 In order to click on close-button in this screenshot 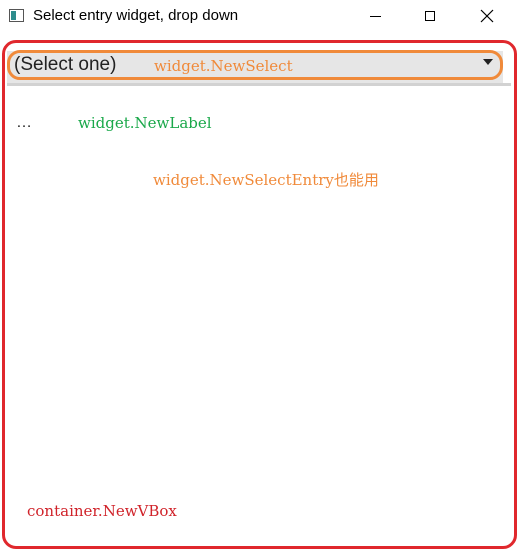, I will do `click(487, 16)`.